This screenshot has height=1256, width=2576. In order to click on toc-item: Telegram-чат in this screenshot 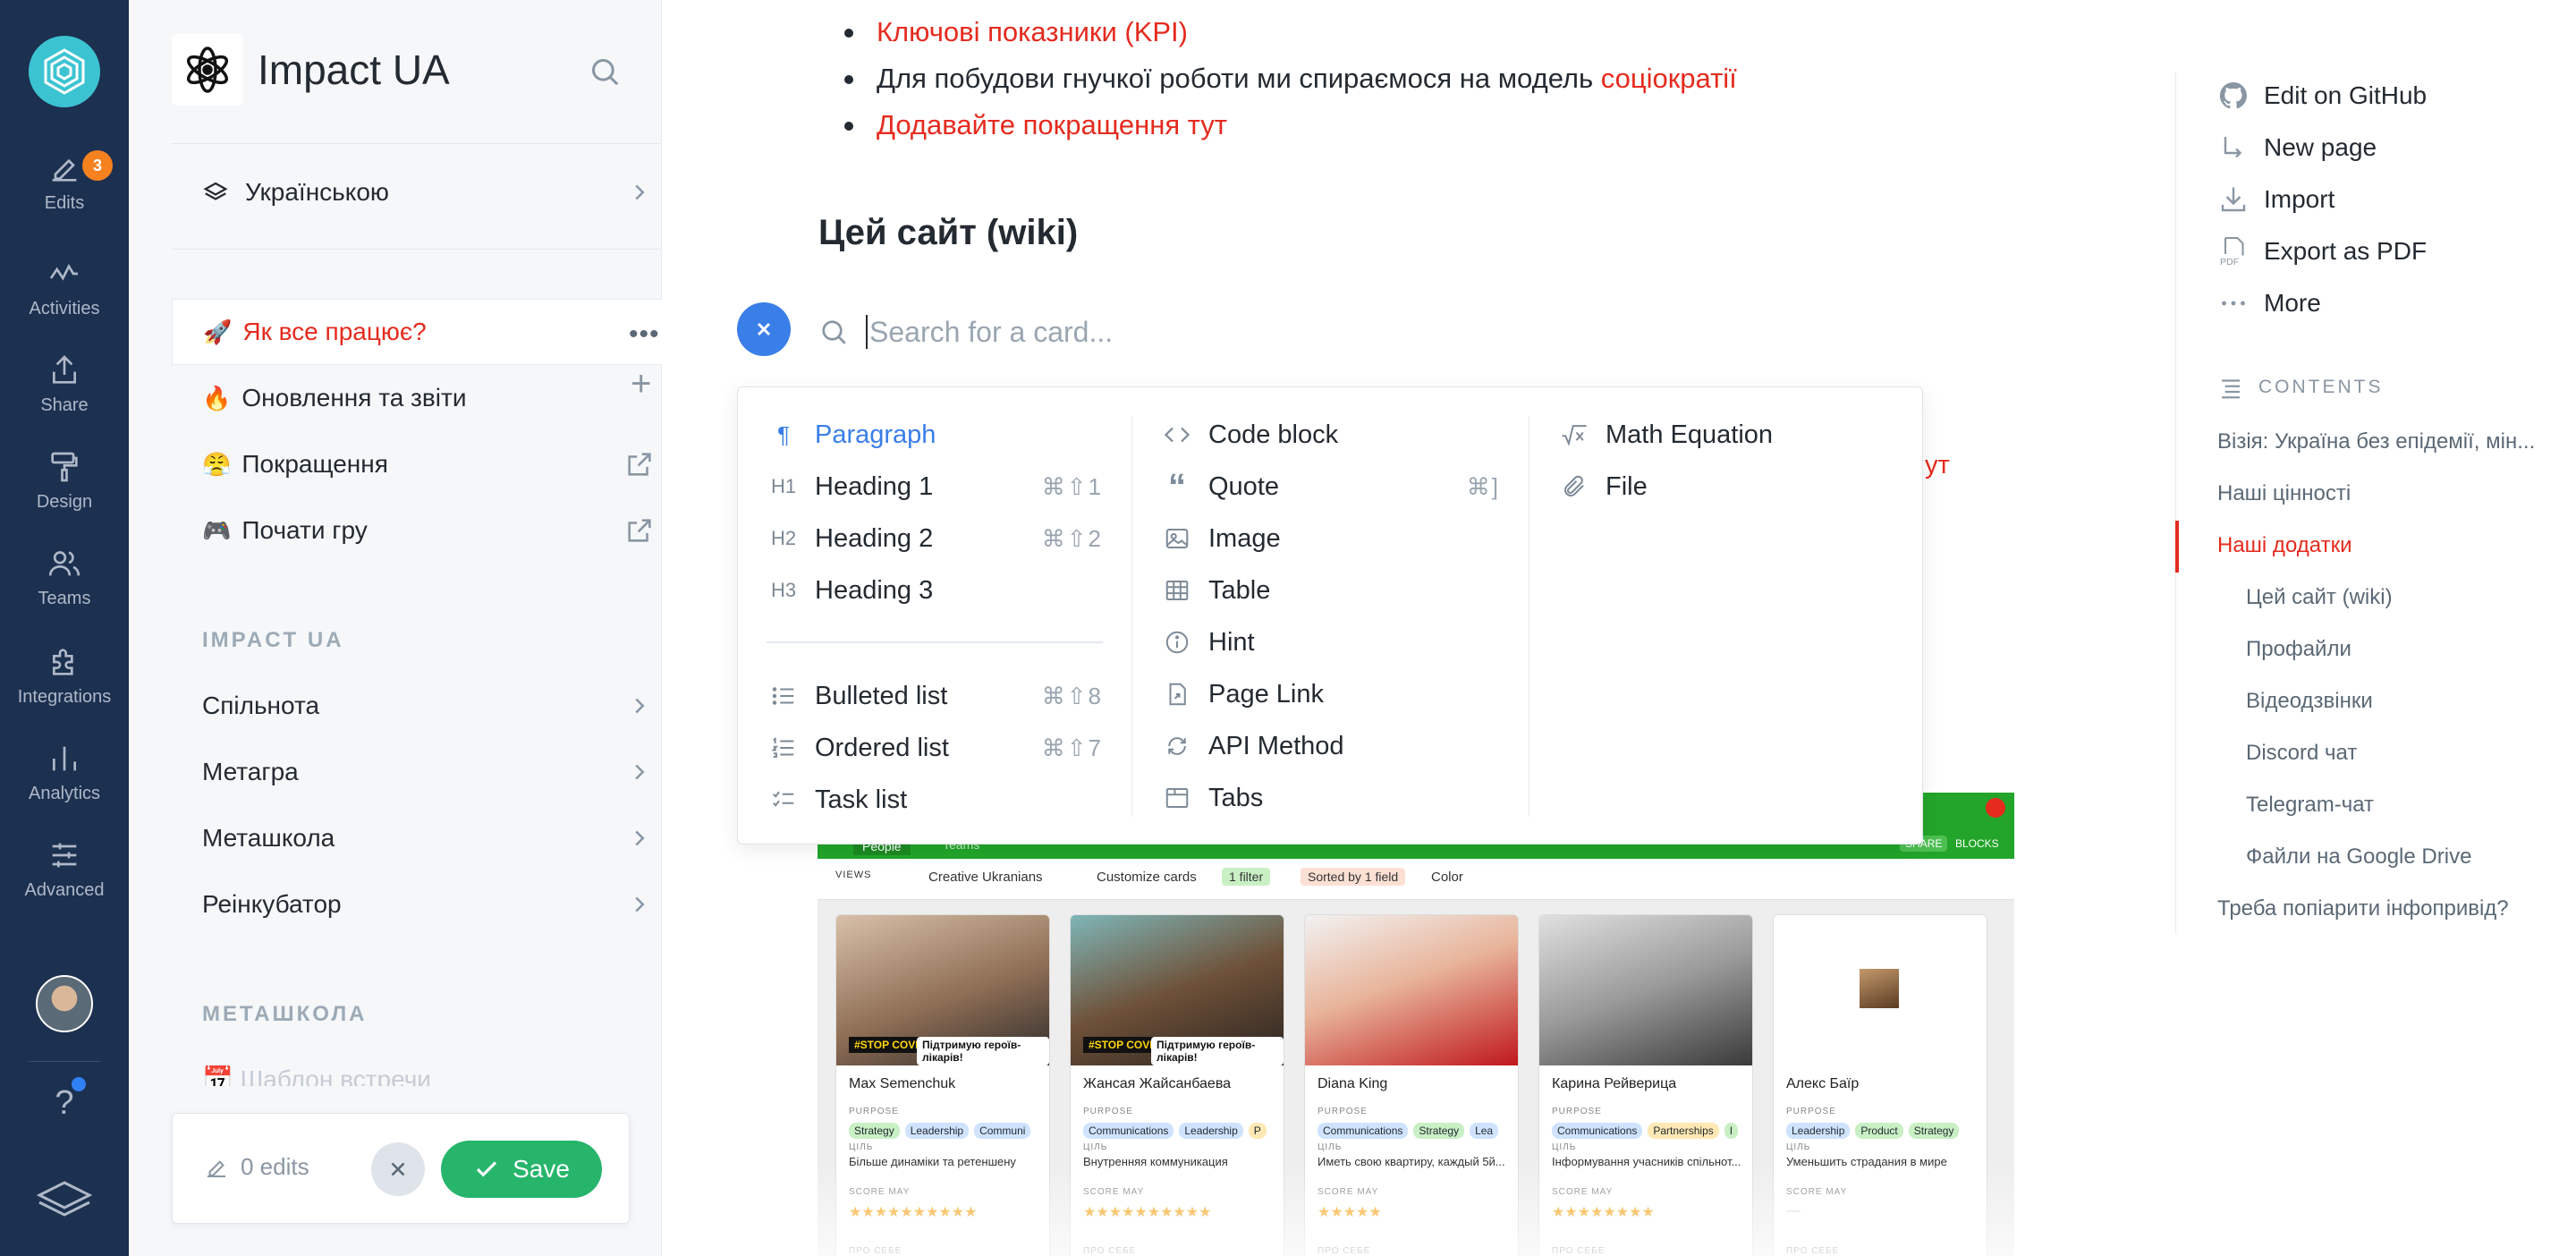, I will do `click(2411, 805)`.